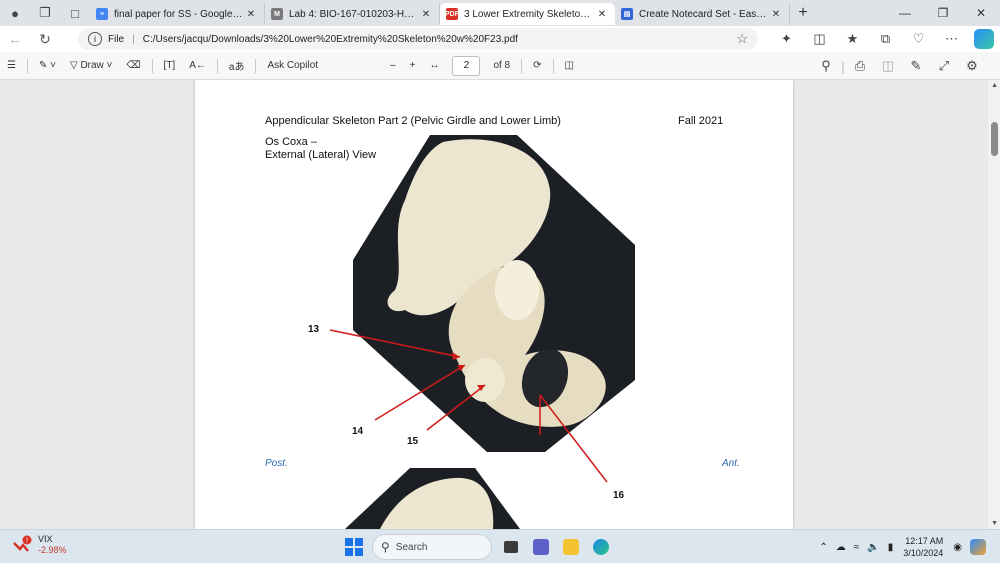 This screenshot has height=563, width=1000. I want to click on clock: 12:17 AM 3/10/2024, so click(923, 547).